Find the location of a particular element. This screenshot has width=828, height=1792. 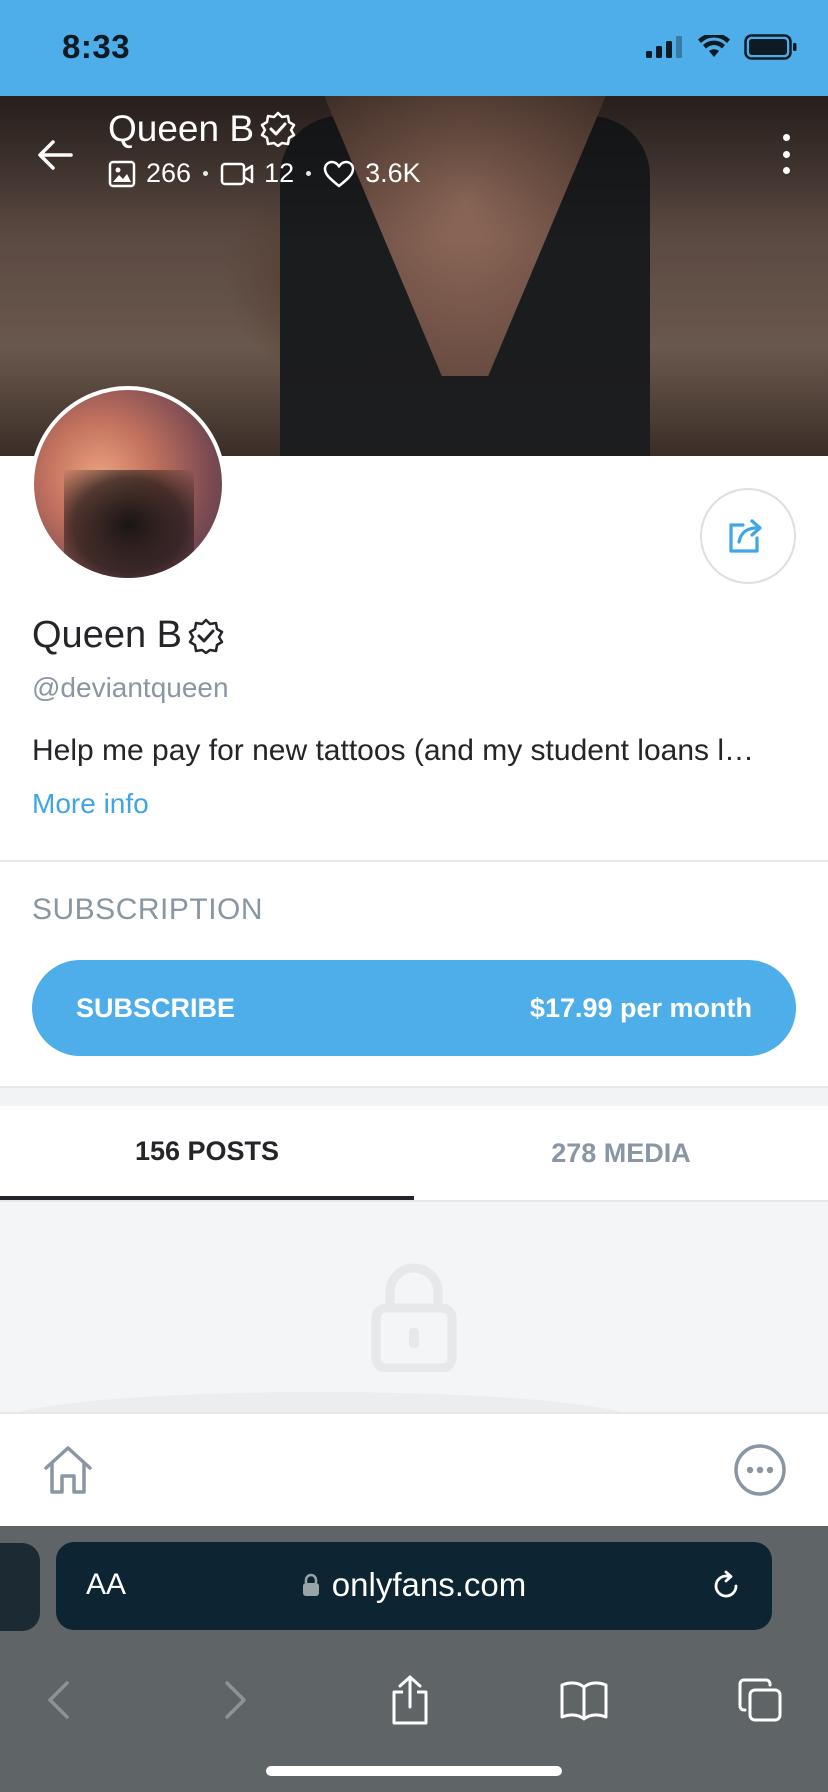

video-icon is located at coordinates (237, 173).